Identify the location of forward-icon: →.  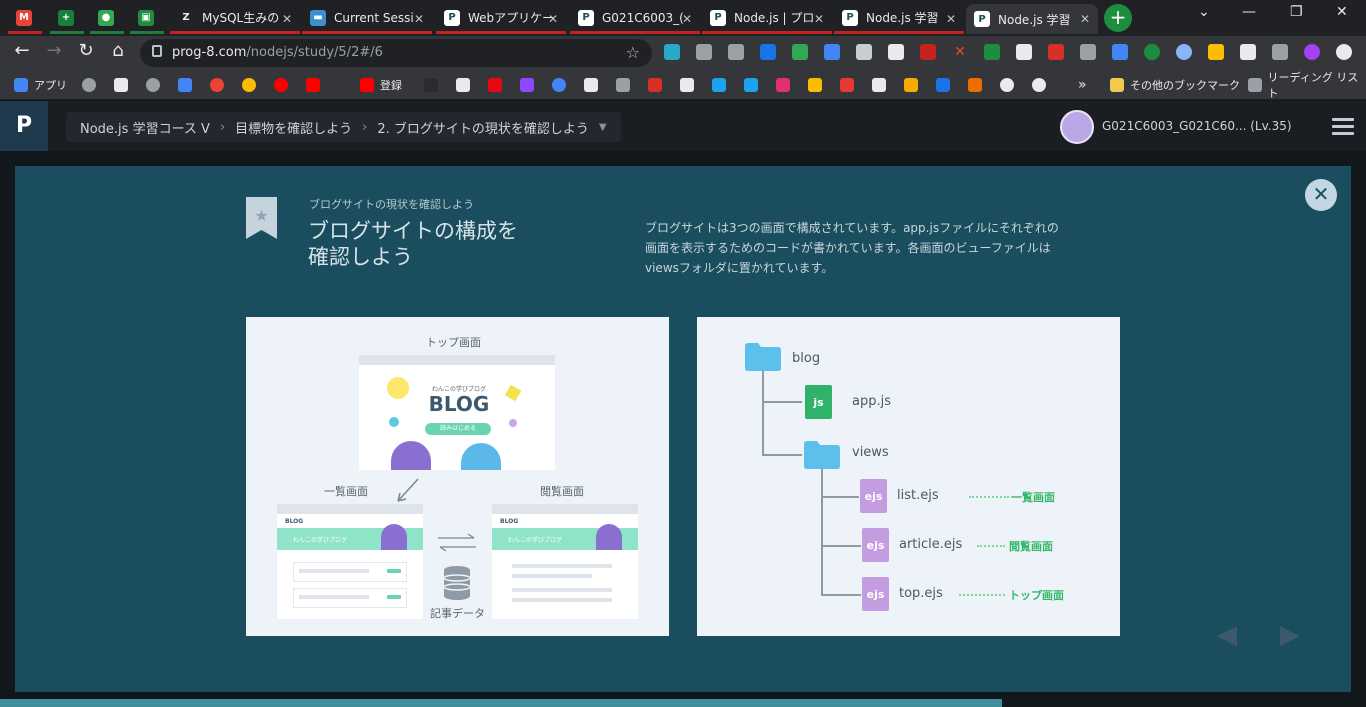
(54, 51).